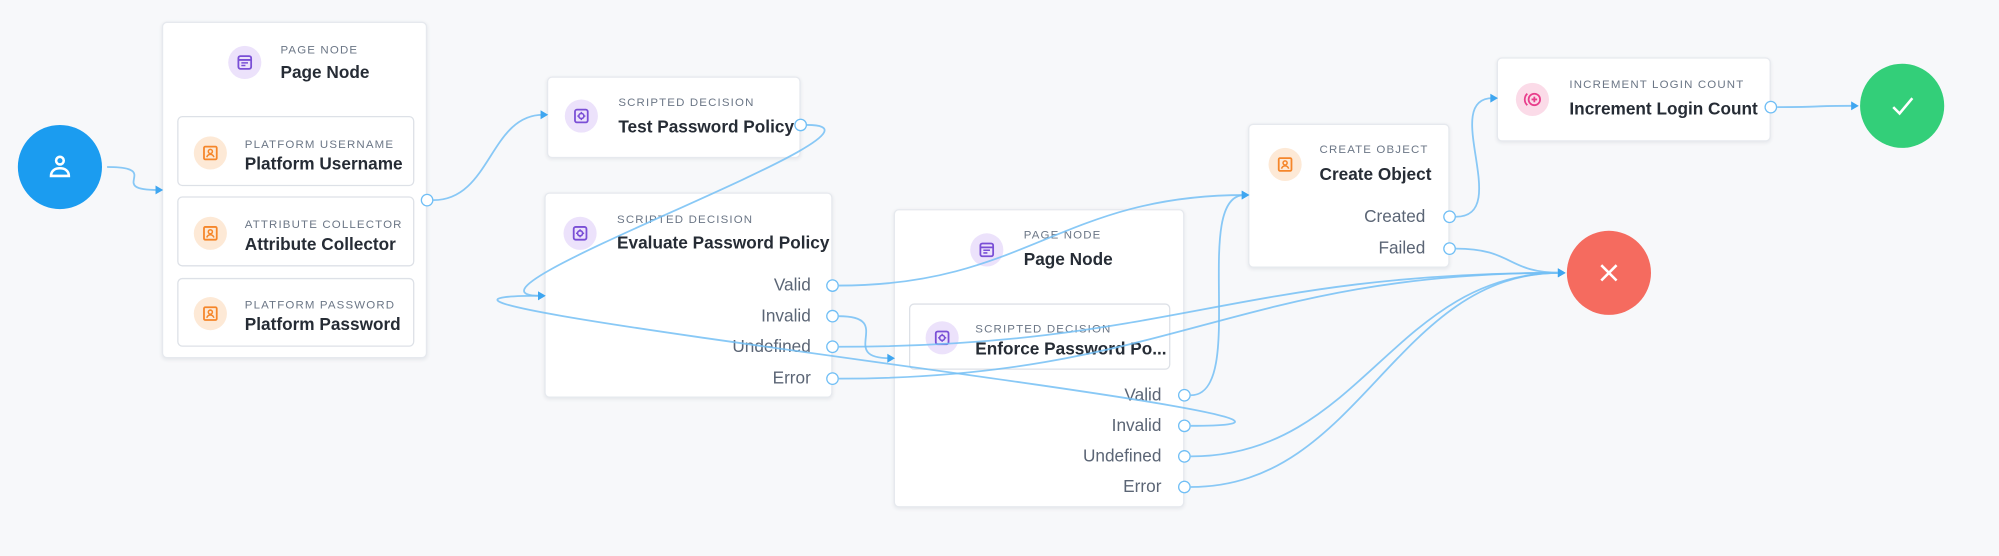  Describe the element at coordinates (1217, 295) in the screenshot. I see `edge-page2-valid-to-create` at that location.